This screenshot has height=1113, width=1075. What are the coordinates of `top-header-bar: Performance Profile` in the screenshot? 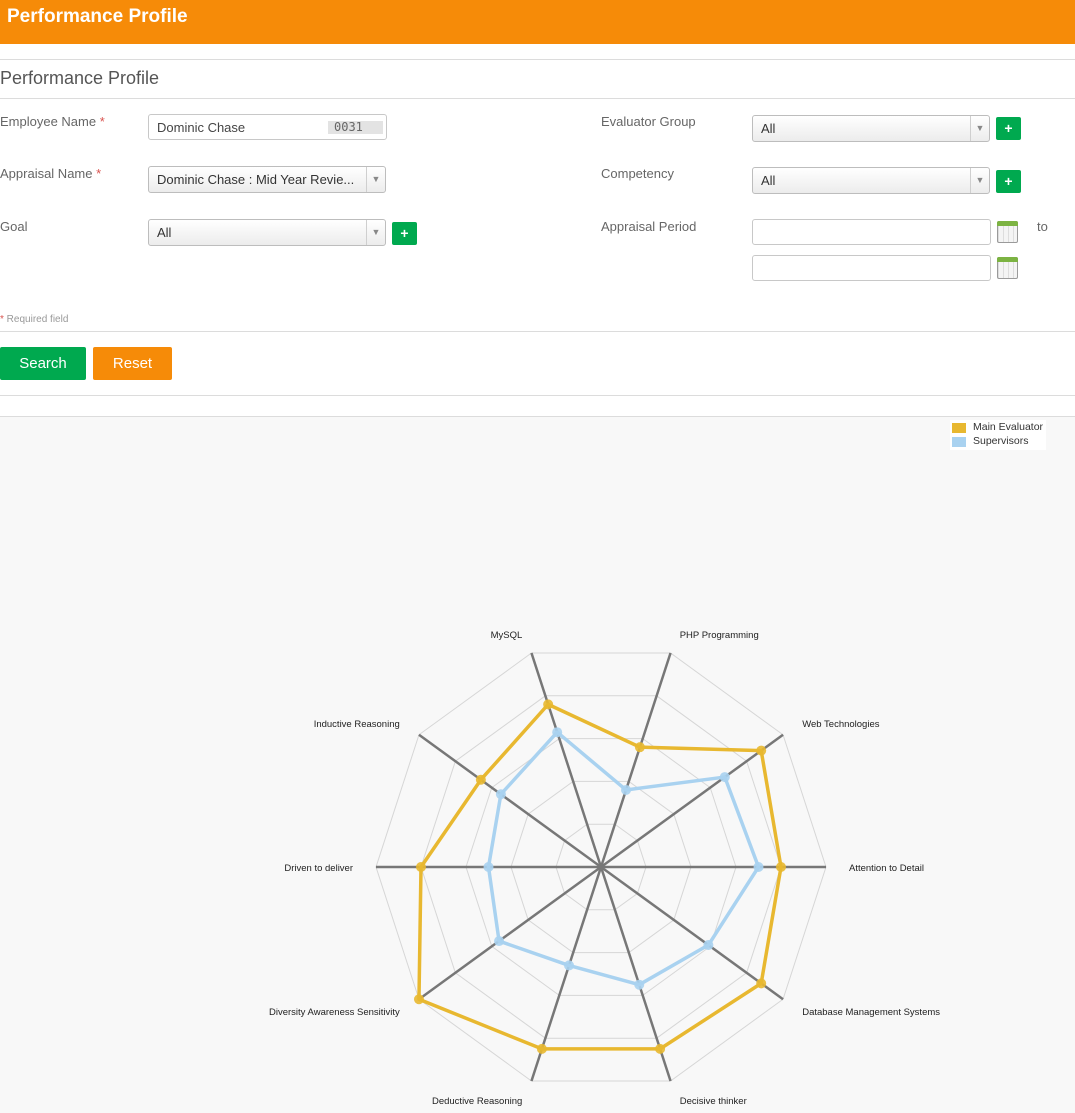 It's located at (537, 22).